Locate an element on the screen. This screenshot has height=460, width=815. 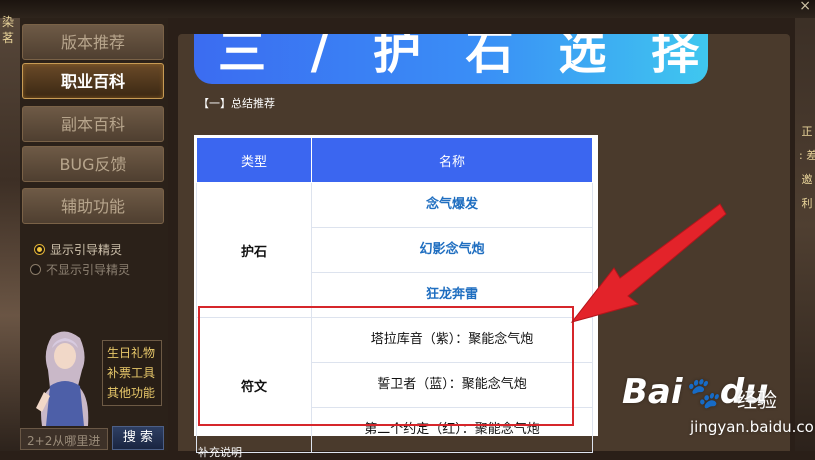
nav-class-wiki: 职业百科 is located at coordinates (93, 81).